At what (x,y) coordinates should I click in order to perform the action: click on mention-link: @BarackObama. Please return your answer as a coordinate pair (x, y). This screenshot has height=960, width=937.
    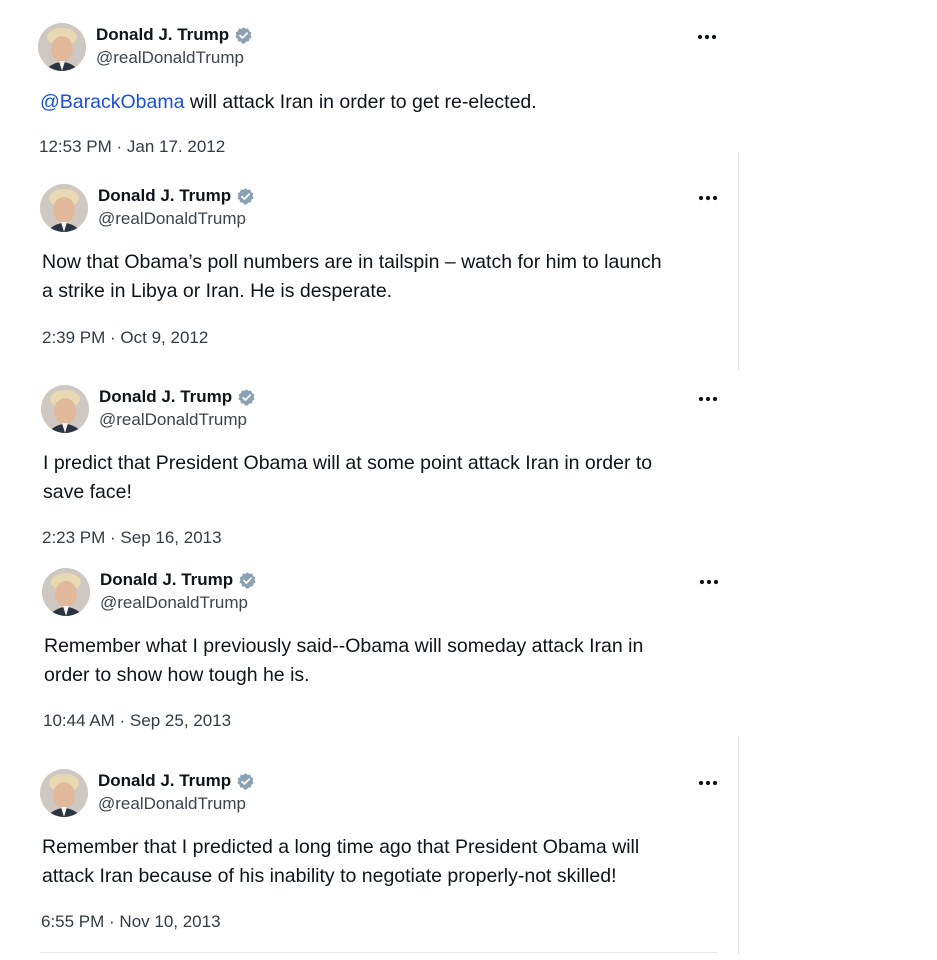
    Looking at the image, I should click on (112, 102).